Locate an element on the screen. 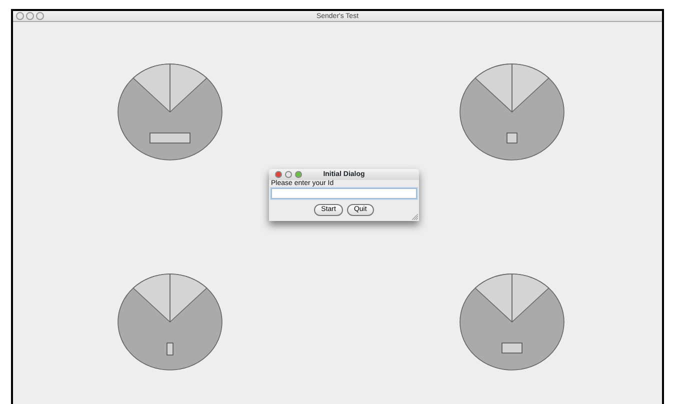 The height and width of the screenshot is (404, 674). resize-grip-icon is located at coordinates (415, 217).